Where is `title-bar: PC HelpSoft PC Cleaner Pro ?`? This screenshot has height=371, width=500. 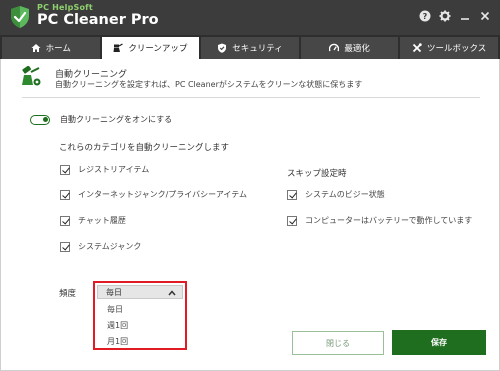 title-bar: PC HelpSoft PC Cleaner Pro ? is located at coordinates (250, 17).